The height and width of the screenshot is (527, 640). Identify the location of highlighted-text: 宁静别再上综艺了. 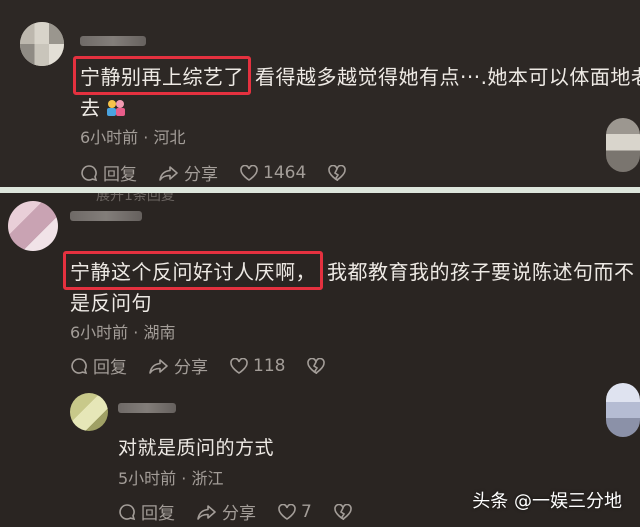
(162, 77).